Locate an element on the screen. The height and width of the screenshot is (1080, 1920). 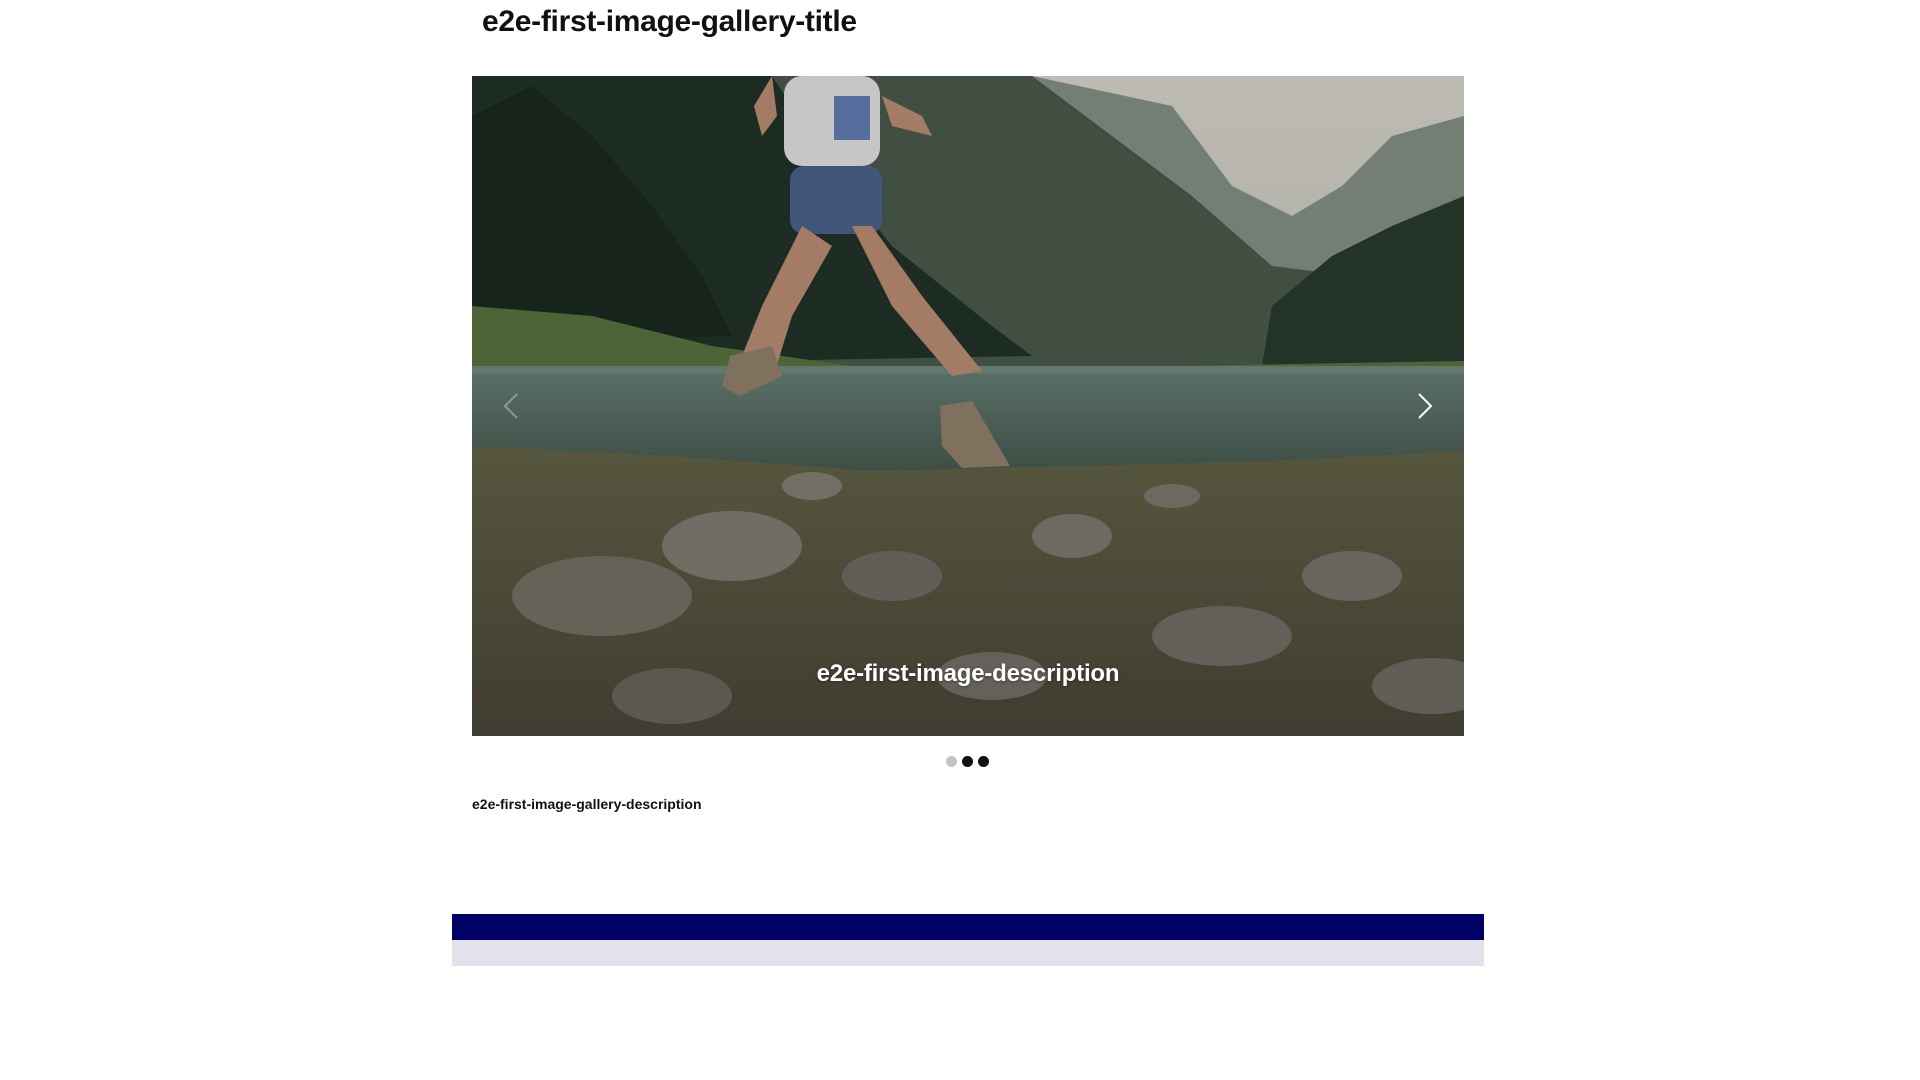
gallery-description: e2e-first-image-gallery-description is located at coordinates (587, 804).